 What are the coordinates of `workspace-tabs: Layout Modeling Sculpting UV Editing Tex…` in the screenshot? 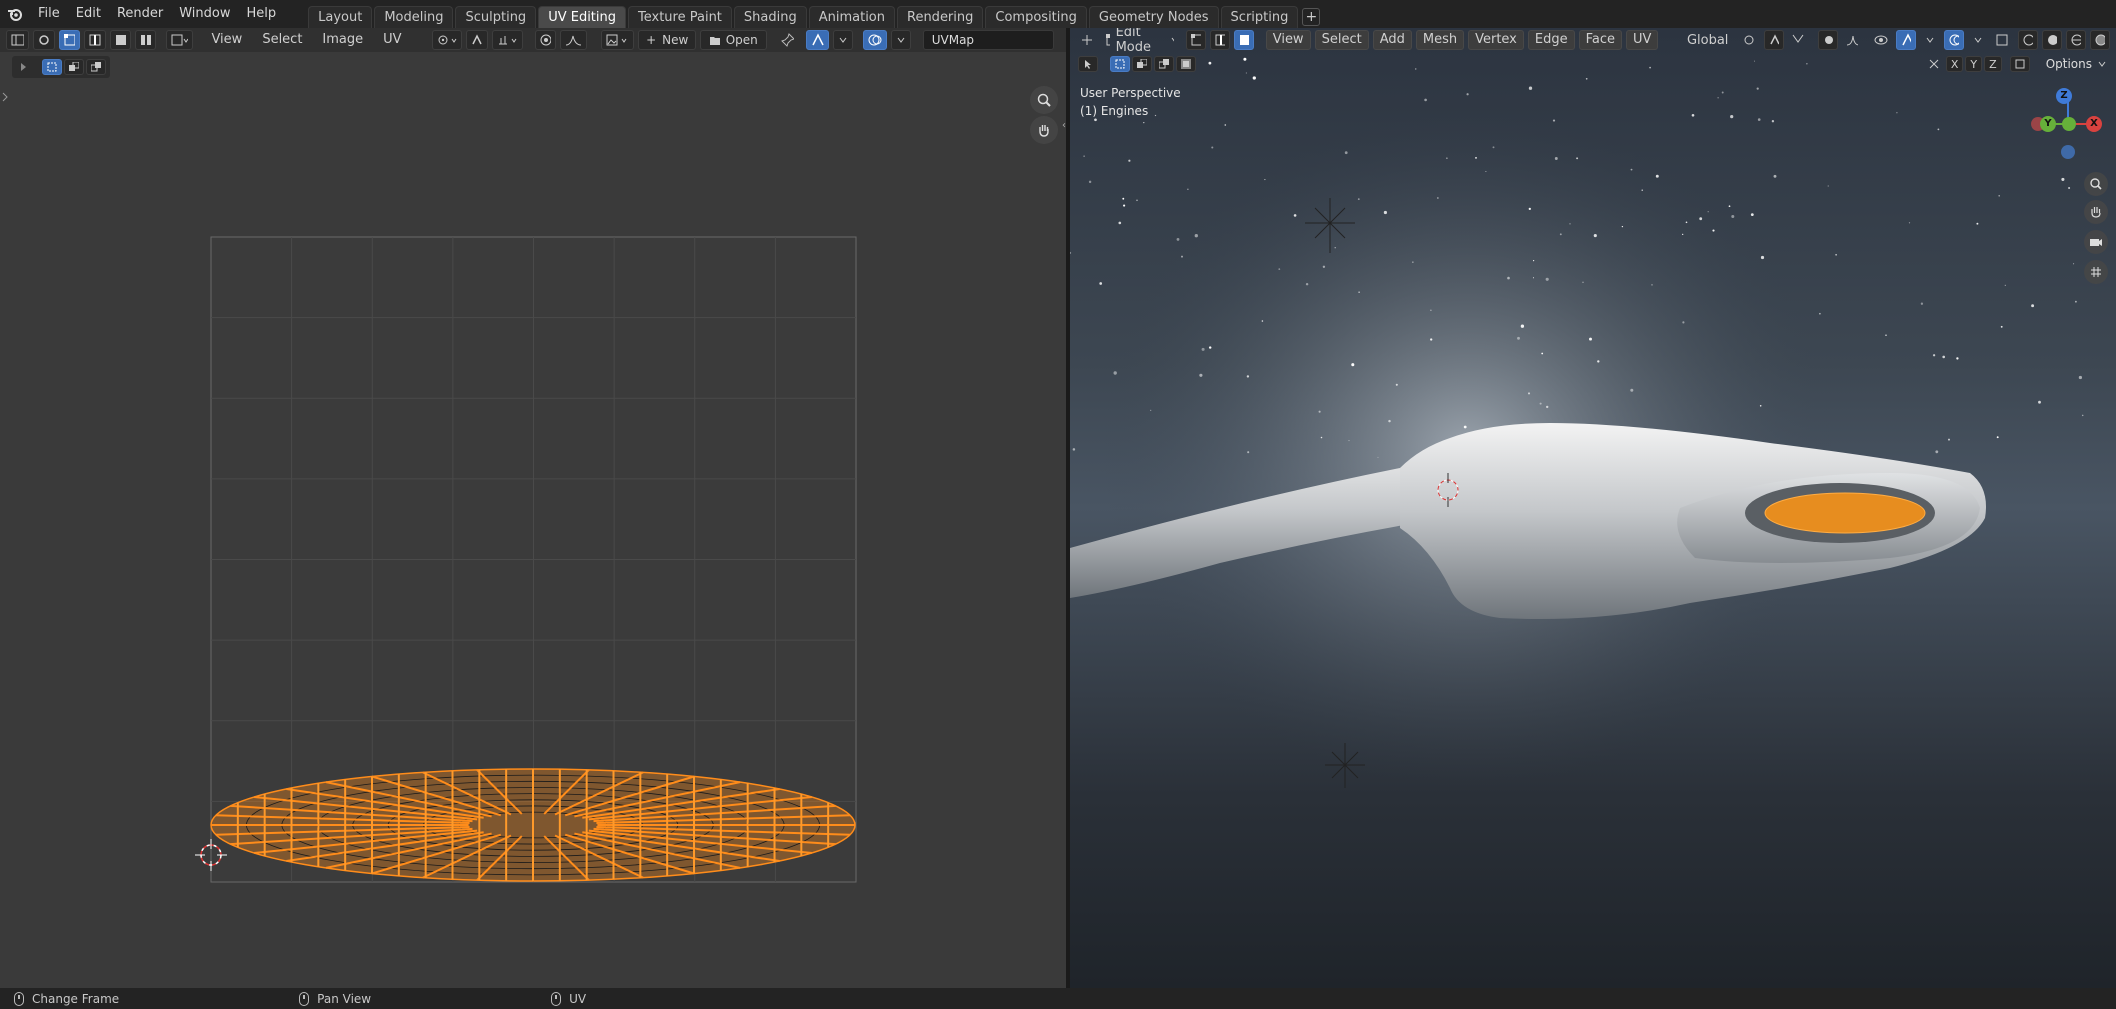 It's located at (814, 14).